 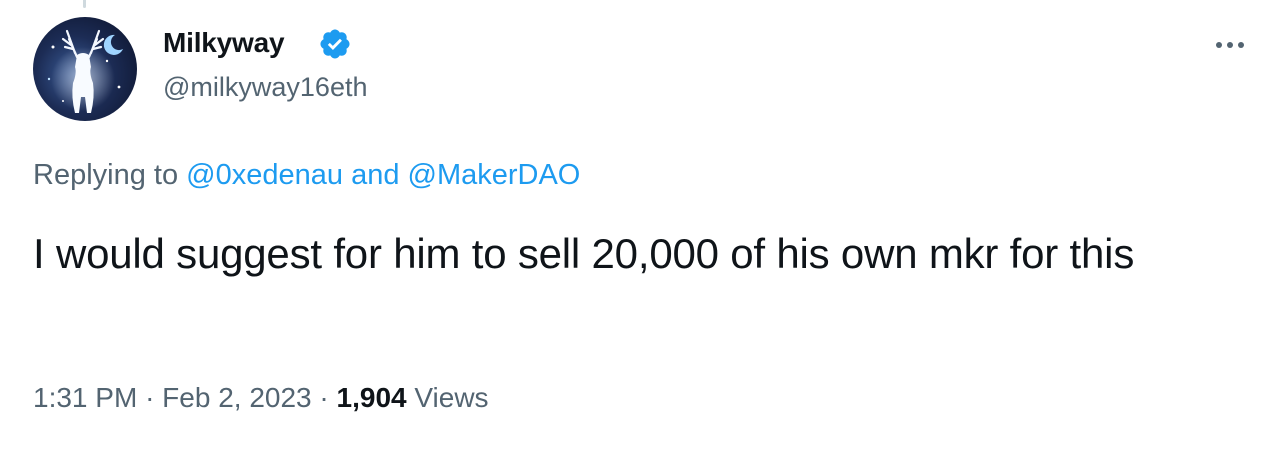 I want to click on avatar, so click(x=85, y=69).